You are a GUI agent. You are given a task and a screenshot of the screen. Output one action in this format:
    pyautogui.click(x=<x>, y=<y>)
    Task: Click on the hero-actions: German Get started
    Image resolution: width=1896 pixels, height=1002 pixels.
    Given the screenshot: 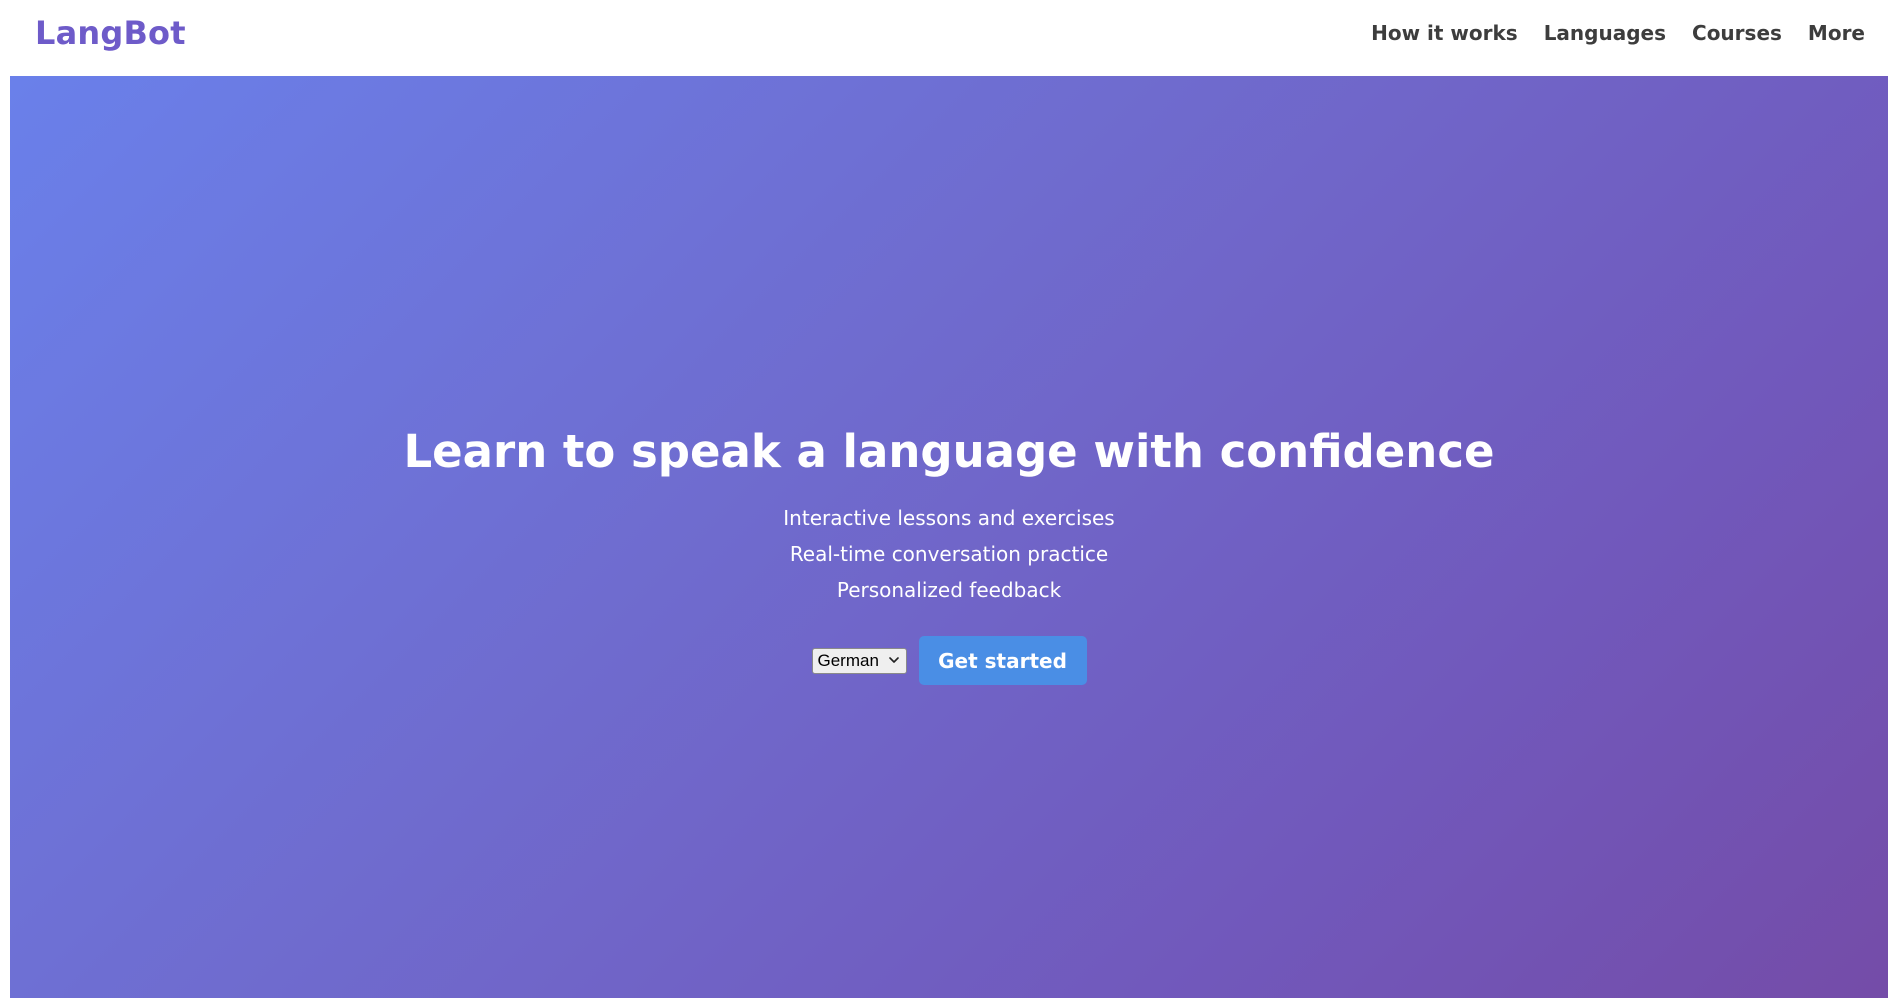 What is the action you would take?
    pyautogui.click(x=949, y=660)
    